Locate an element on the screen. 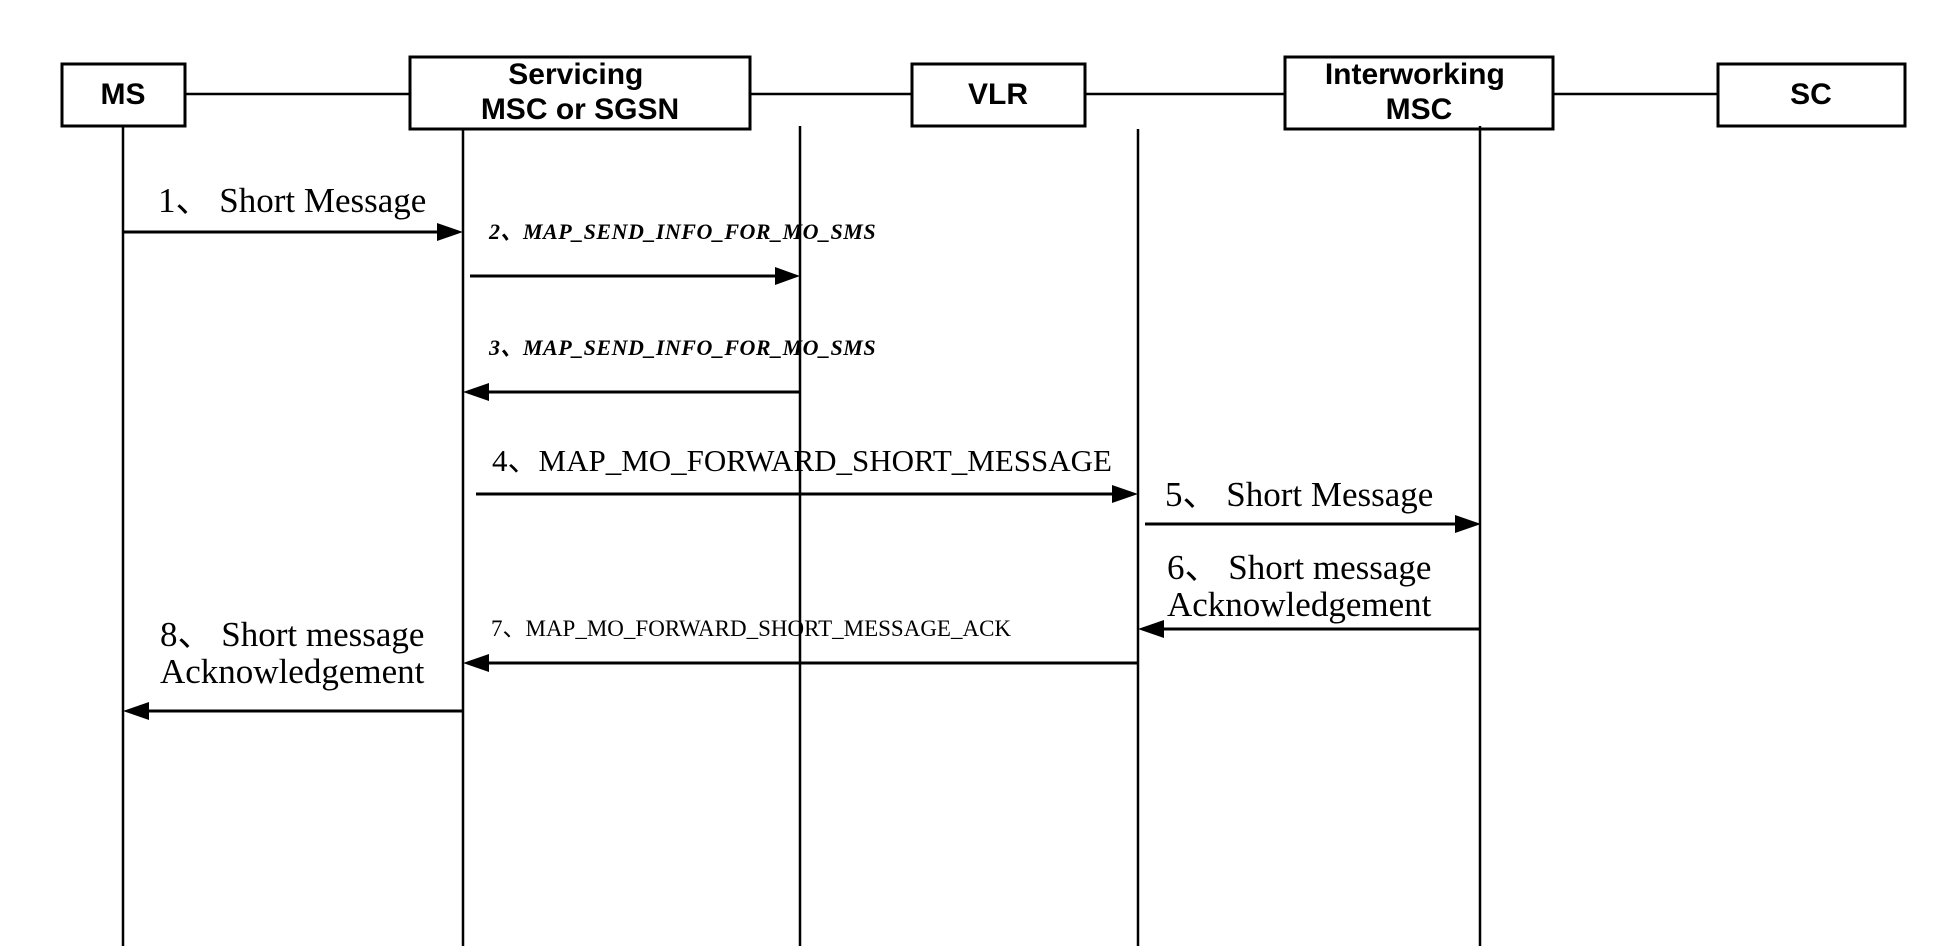  message-label-2: 2、MAP_SEND_INFO_FOR_MO_SMS is located at coordinates (683, 231).